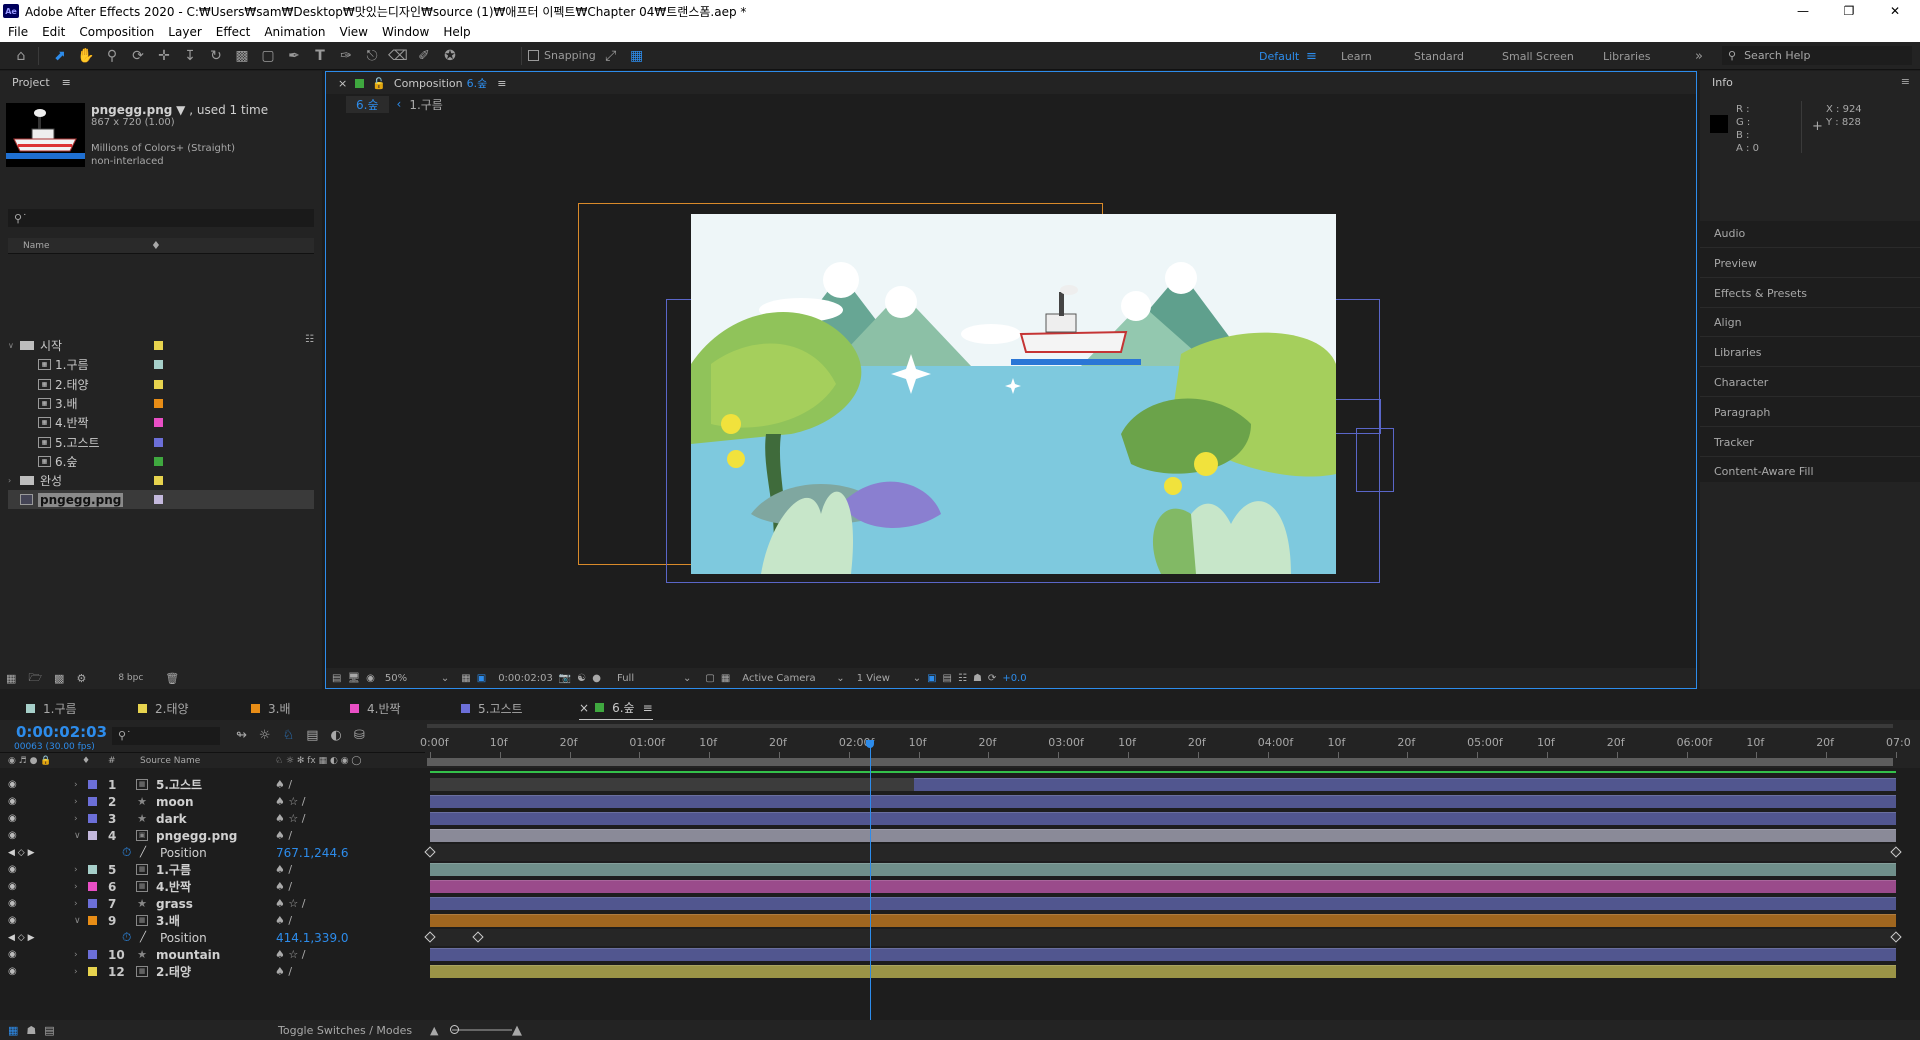  Describe the element at coordinates (11, 678) in the screenshot. I see `interpret-footage-icon: ▦` at that location.